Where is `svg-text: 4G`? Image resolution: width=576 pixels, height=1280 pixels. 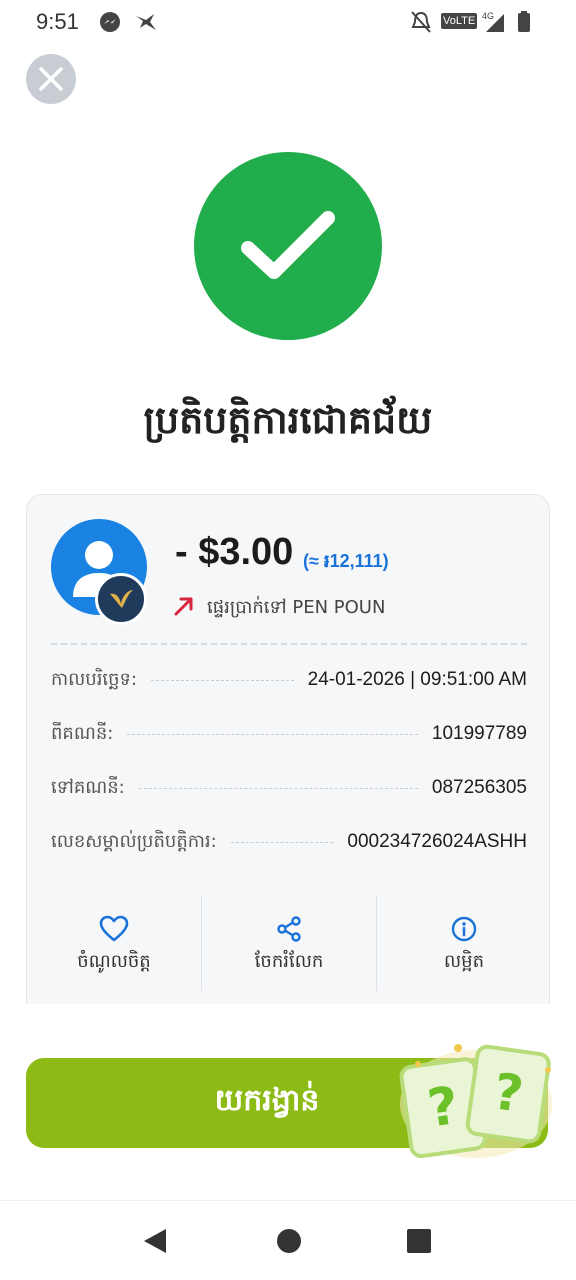
svg-text: 4G is located at coordinates (488, 16).